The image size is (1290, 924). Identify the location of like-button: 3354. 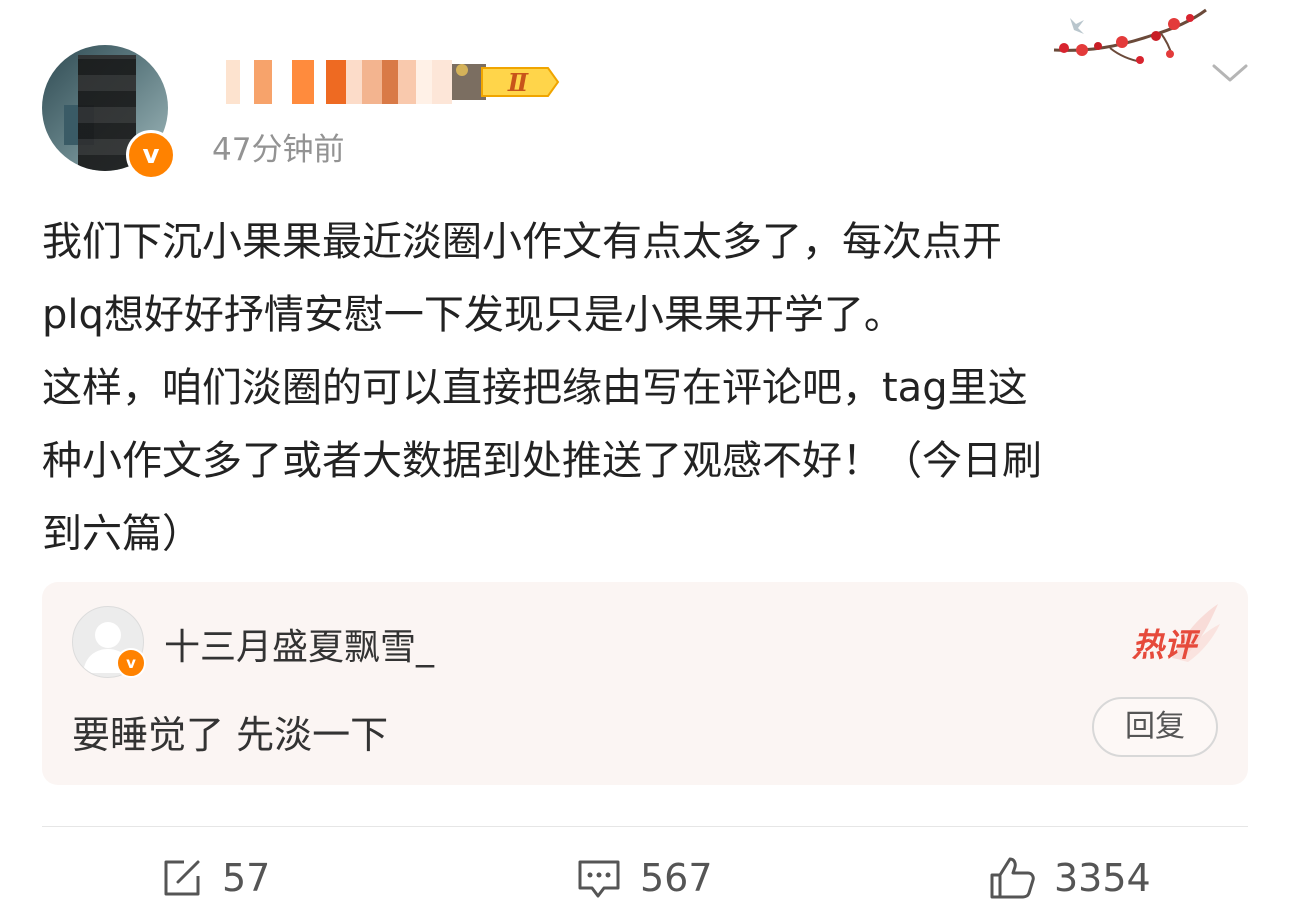
(1069, 878).